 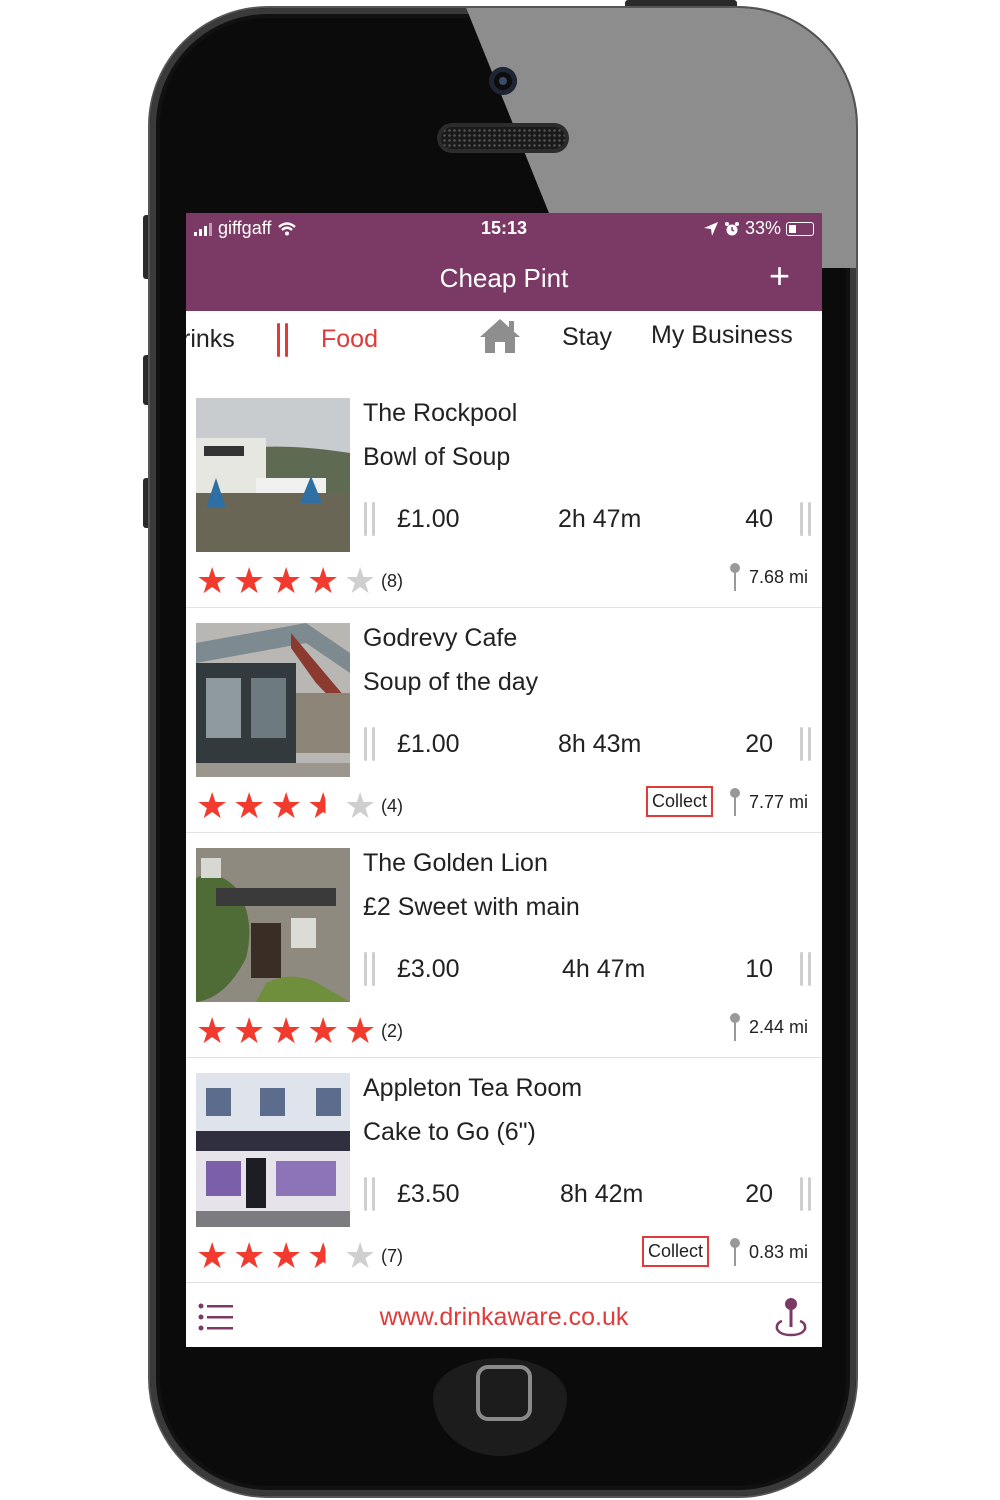 What do you see at coordinates (504, 1393) in the screenshot?
I see `home-button-square` at bounding box center [504, 1393].